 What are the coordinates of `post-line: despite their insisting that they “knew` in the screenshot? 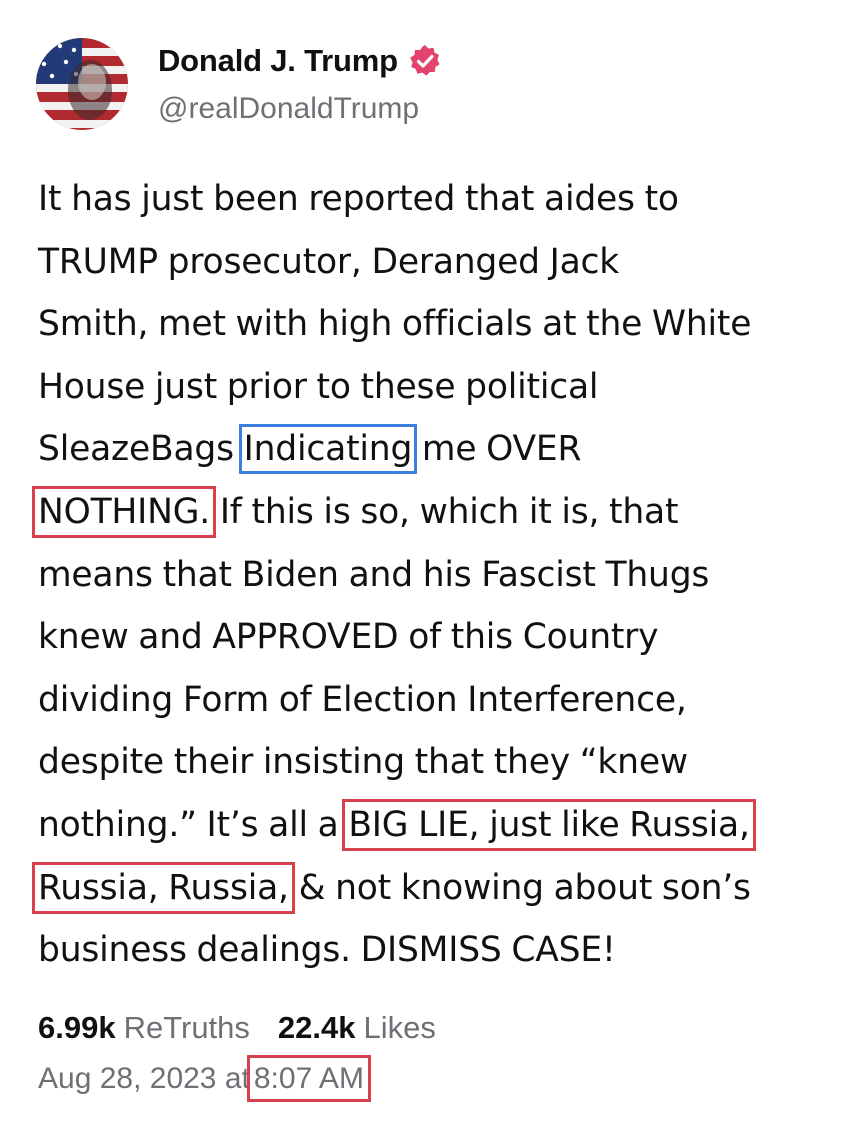 It's located at (438, 762).